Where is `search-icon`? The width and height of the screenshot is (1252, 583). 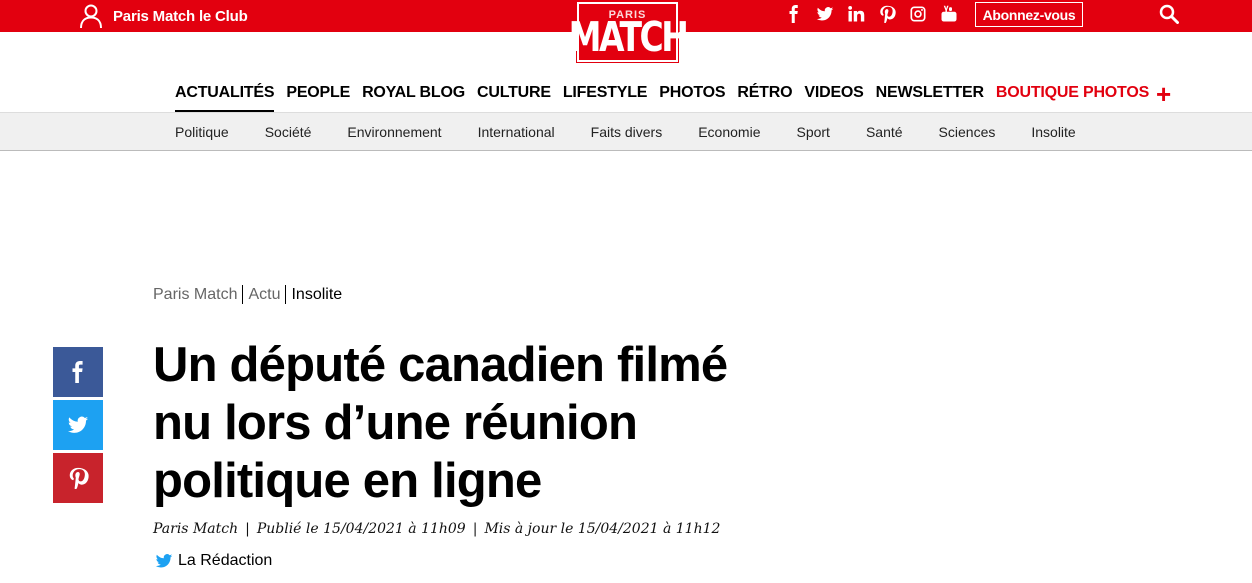 search-icon is located at coordinates (1169, 14).